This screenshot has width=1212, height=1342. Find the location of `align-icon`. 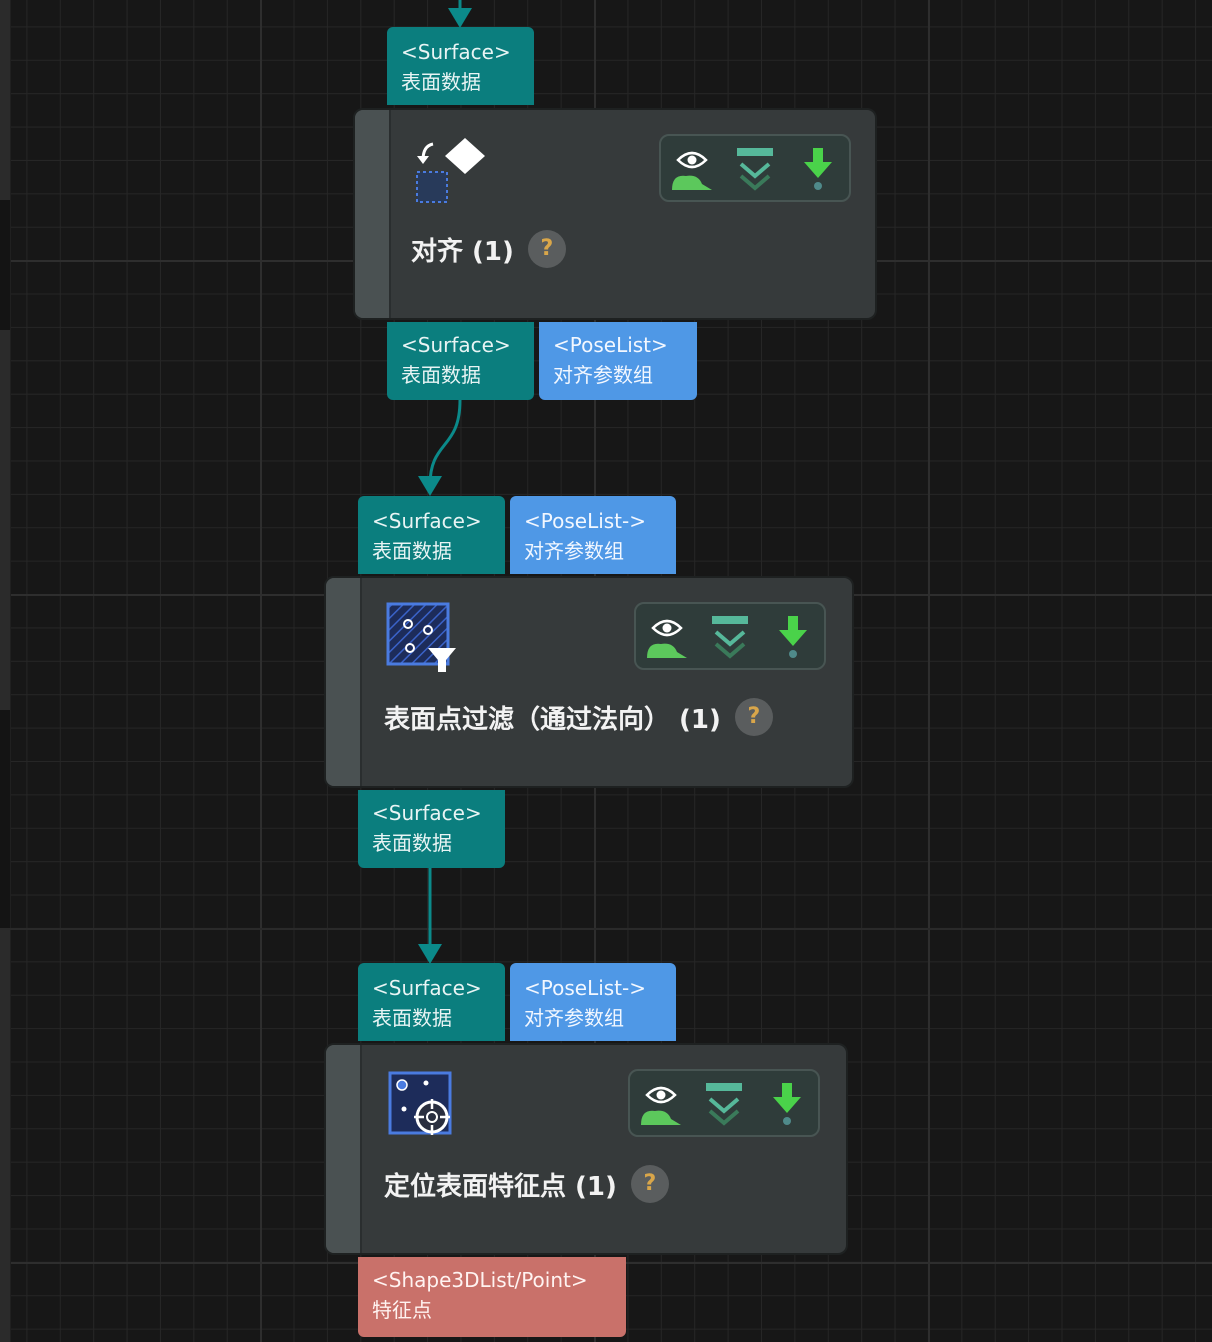

align-icon is located at coordinates (450, 170).